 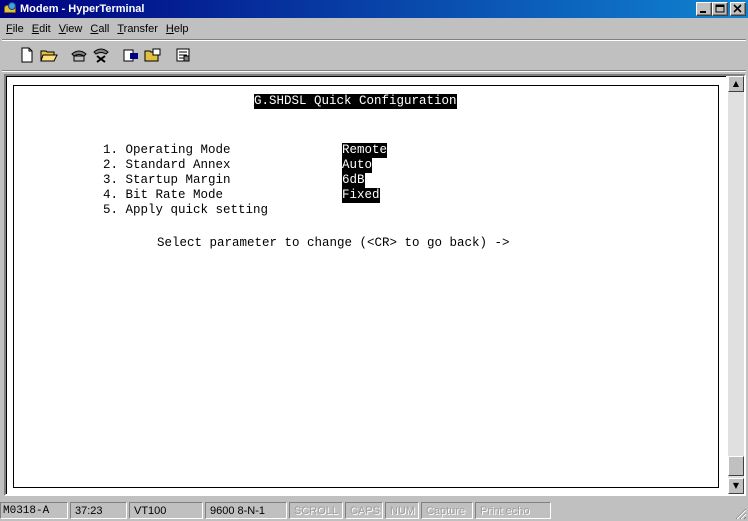 What do you see at coordinates (163, 195) in the screenshot?
I see `option-label-4: 4. Bit Rate Mode` at bounding box center [163, 195].